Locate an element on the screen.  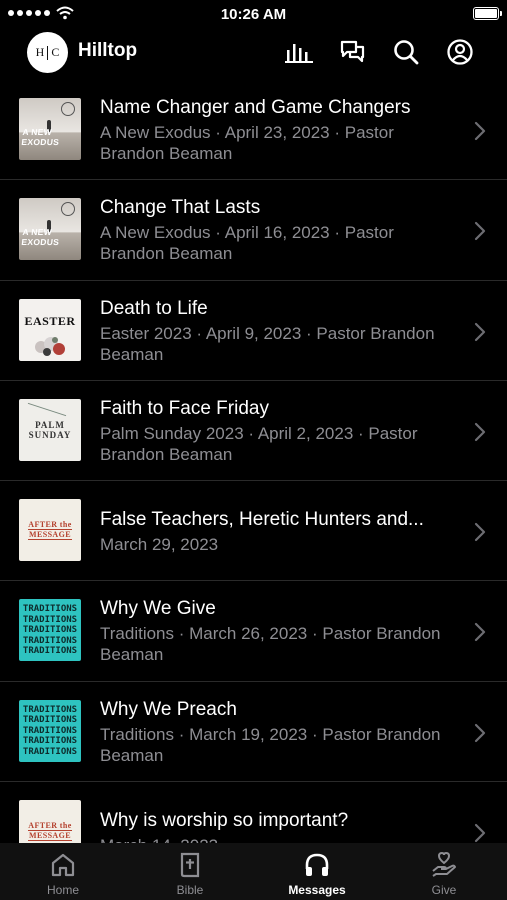
church-logo: H C is located at coordinates (47, 52).